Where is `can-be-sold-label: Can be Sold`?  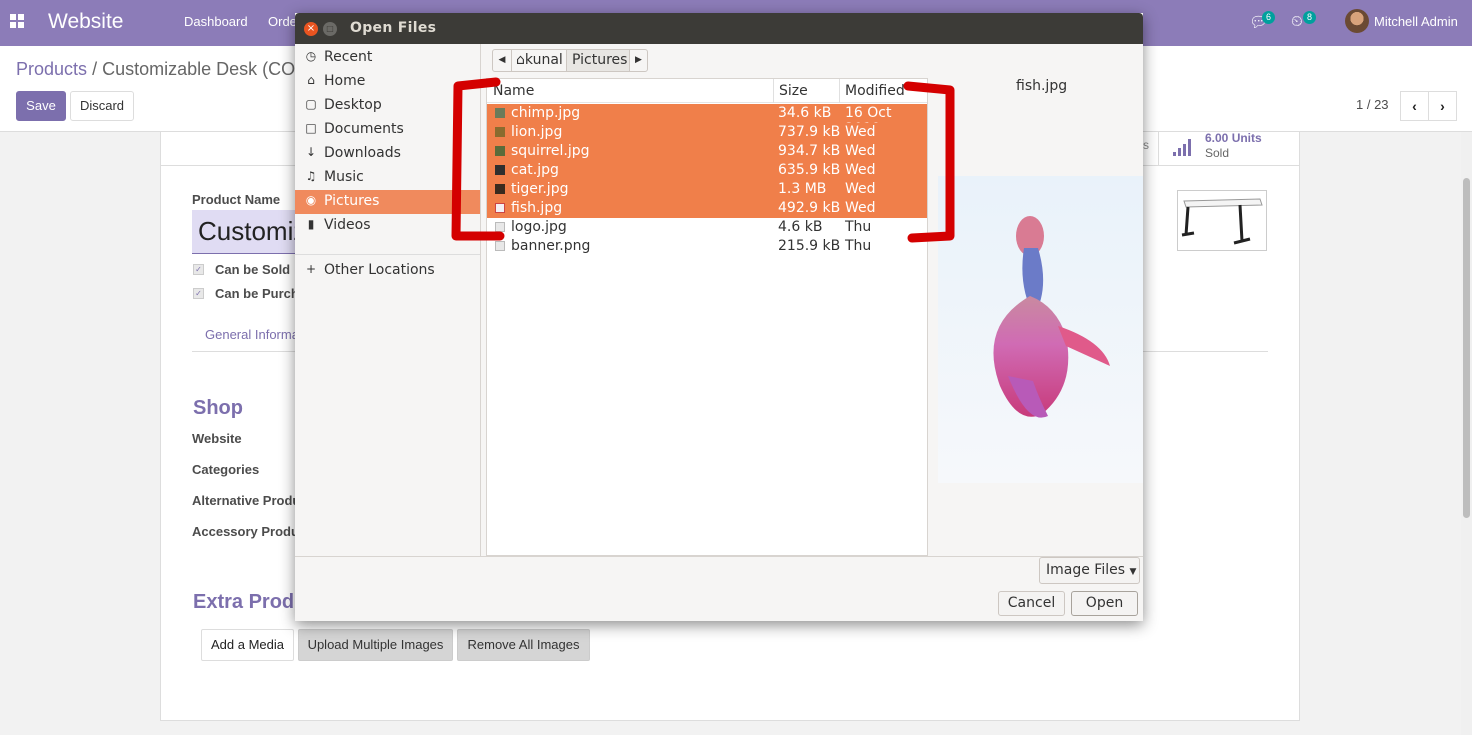
can-be-sold-label: Can be Sold is located at coordinates (253, 269).